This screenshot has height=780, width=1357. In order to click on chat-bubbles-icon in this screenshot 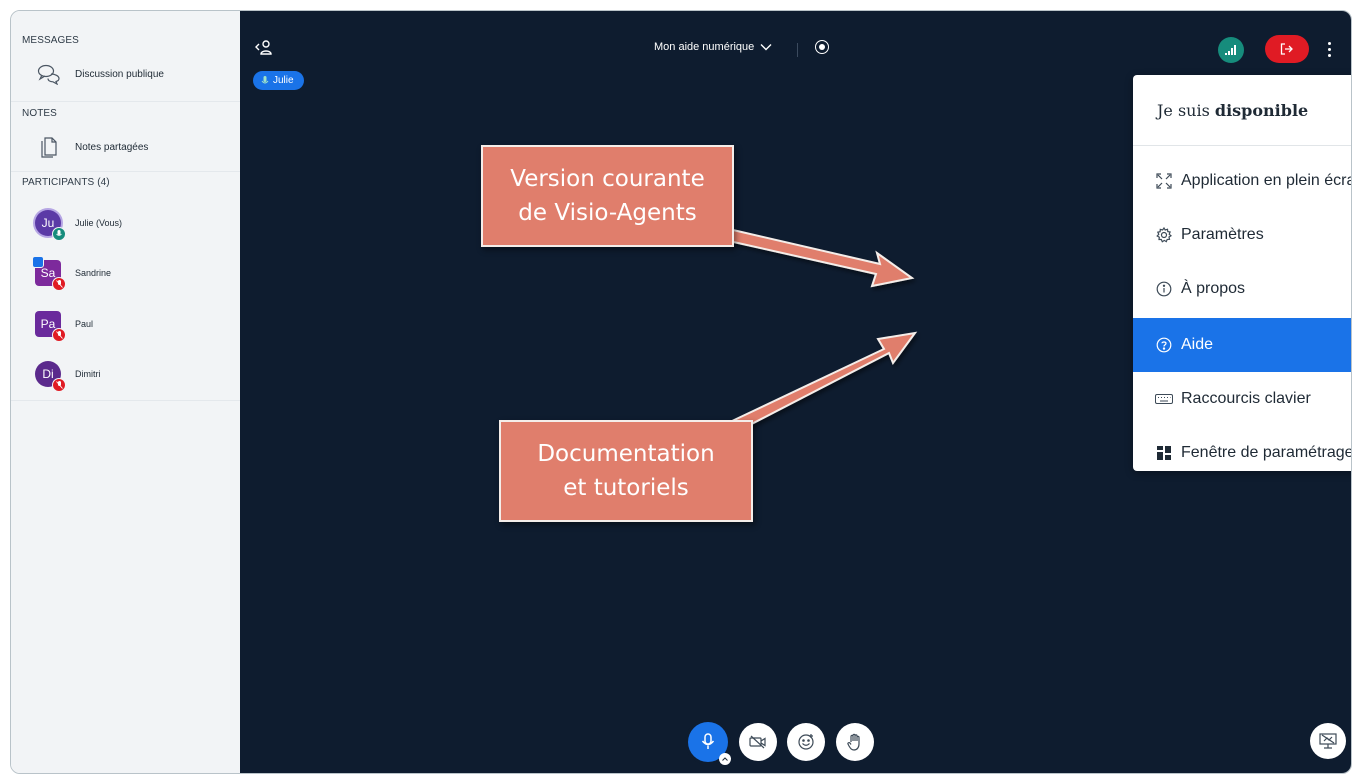, I will do `click(49, 74)`.